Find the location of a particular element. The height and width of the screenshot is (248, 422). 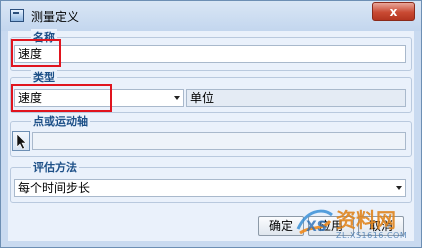

axis-legend: 点或运动轴 is located at coordinates (60, 121).